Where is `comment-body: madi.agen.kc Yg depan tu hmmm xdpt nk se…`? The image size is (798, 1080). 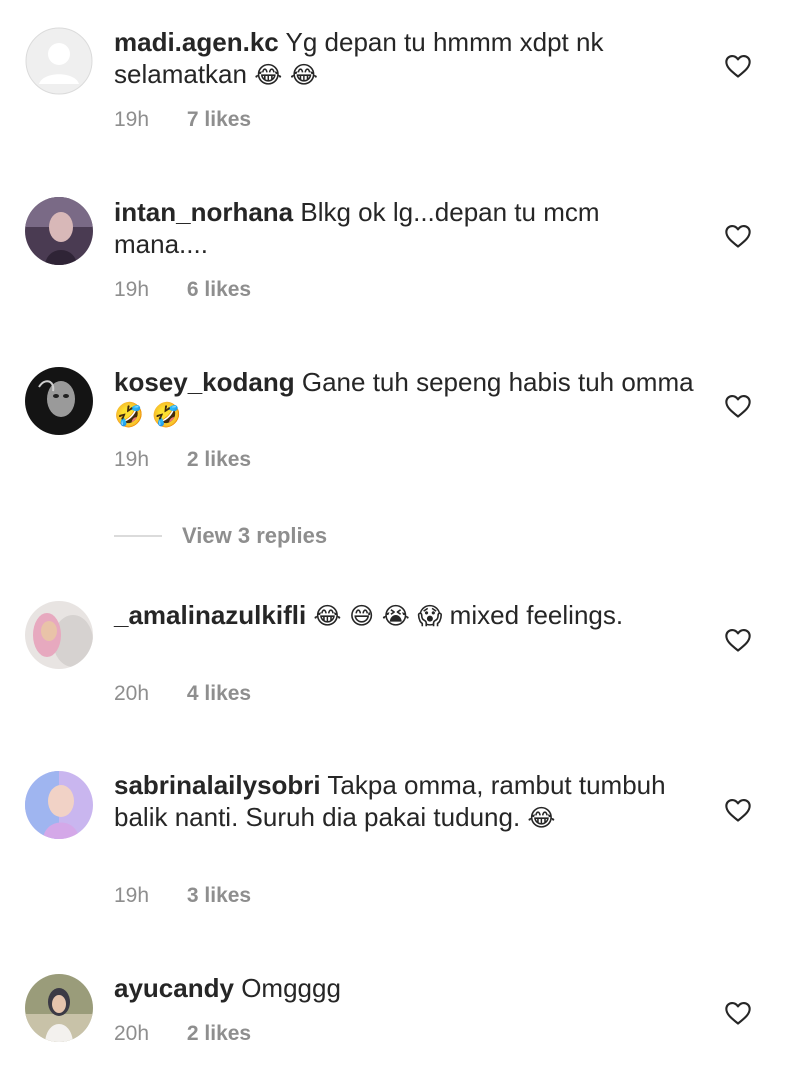
comment-body: madi.agen.kc Yg depan tu hmmm xdpt nk se… is located at coordinates (404, 58).